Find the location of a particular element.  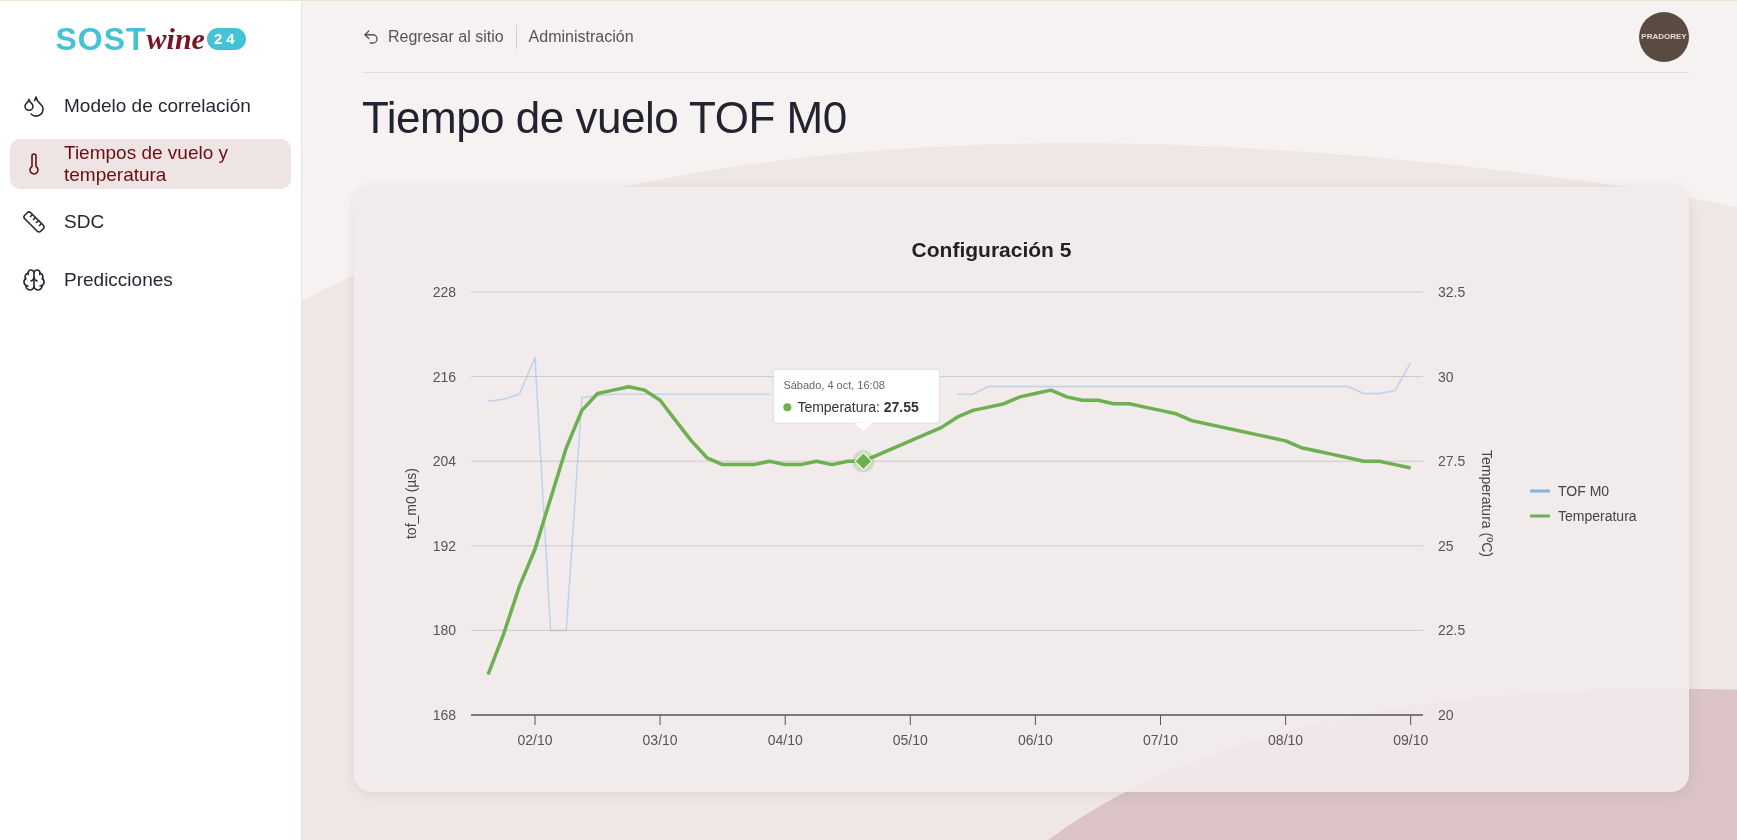

chart-tooltip: Sábado, 4 oct, 16:08 Temperatura: 27.55 is located at coordinates (856, 400).